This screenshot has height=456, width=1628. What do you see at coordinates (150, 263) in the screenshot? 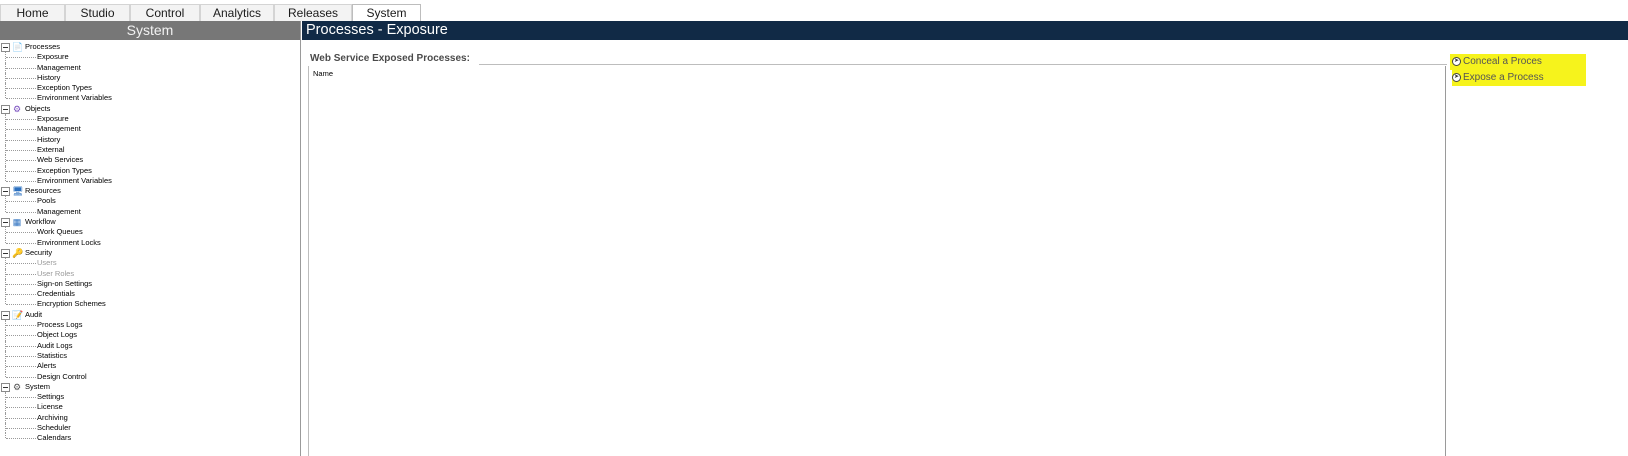
I see `tree-item: Users` at bounding box center [150, 263].